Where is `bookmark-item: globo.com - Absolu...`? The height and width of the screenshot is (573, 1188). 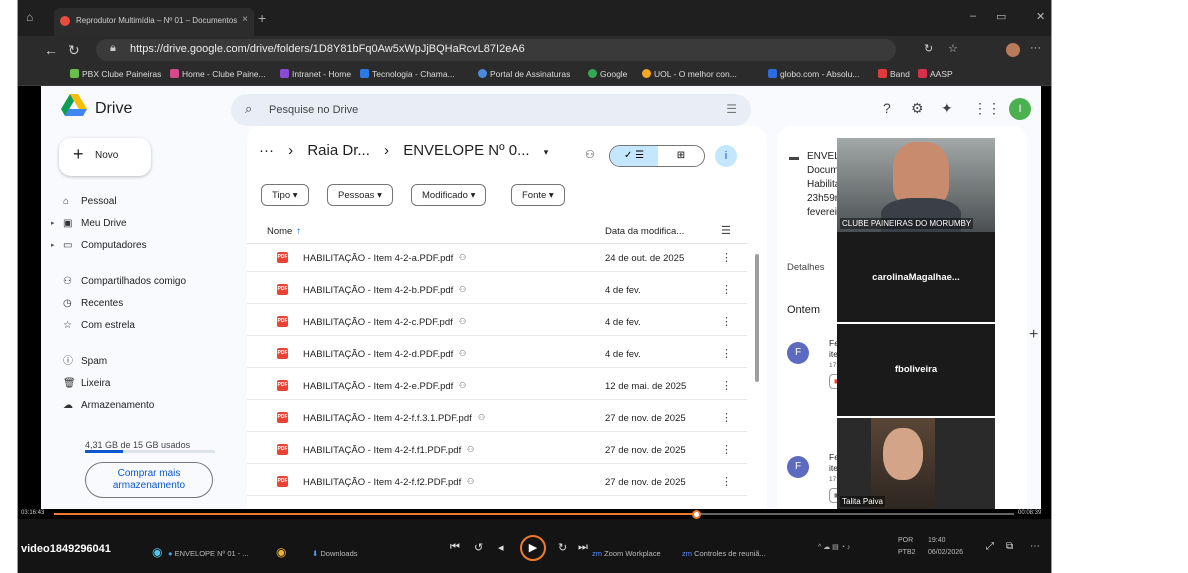
bookmark-item: globo.com - Absolu... is located at coordinates (813, 74).